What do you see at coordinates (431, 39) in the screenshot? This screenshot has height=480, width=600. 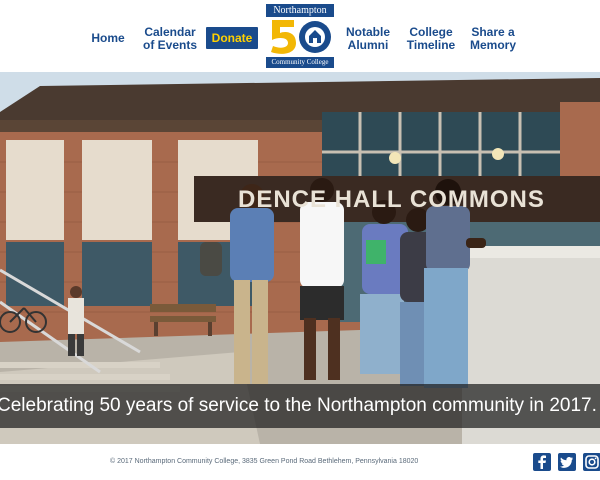 I see `nav-timeline-link: College Timeline` at bounding box center [431, 39].